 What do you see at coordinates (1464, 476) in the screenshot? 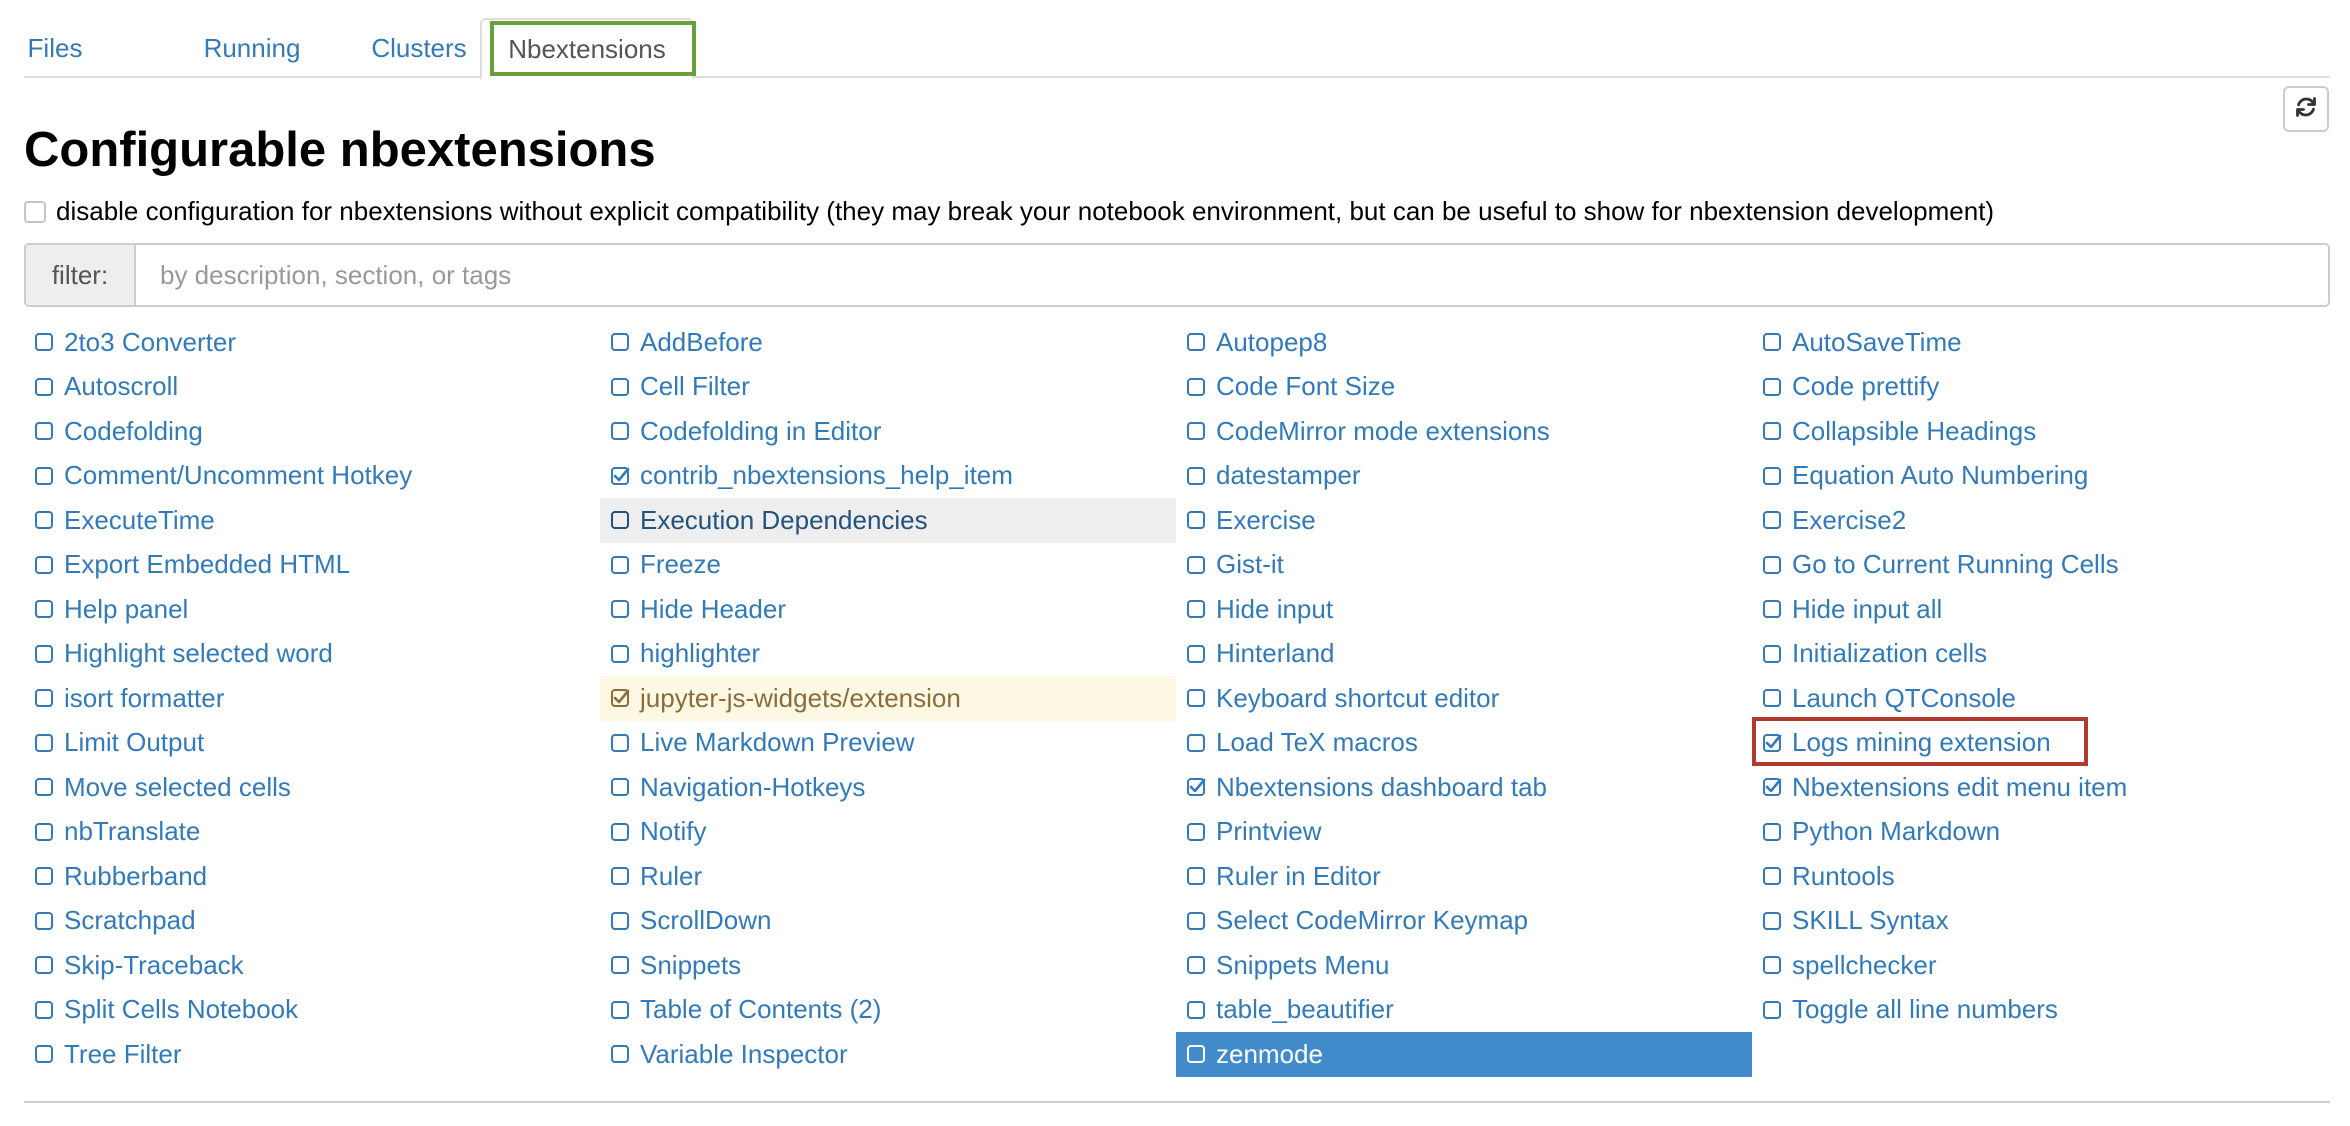
I see `extension-item: datestamper` at bounding box center [1464, 476].